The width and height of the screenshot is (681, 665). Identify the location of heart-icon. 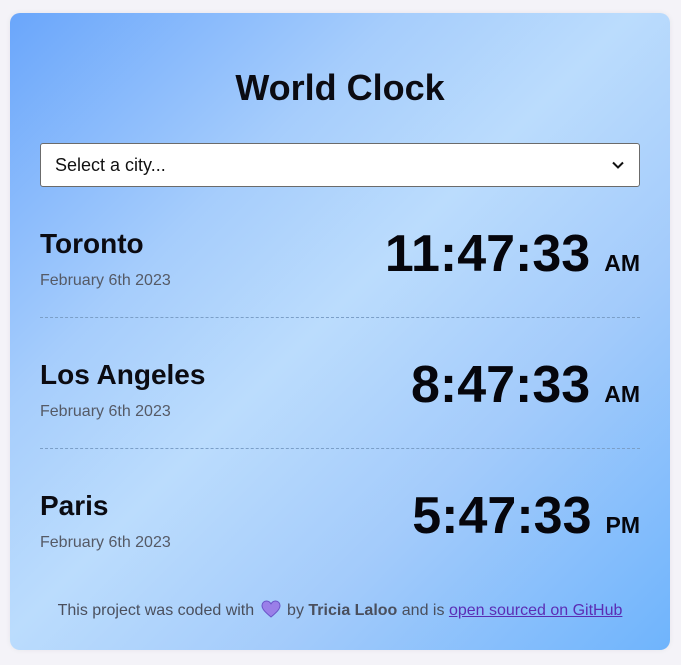
(271, 609).